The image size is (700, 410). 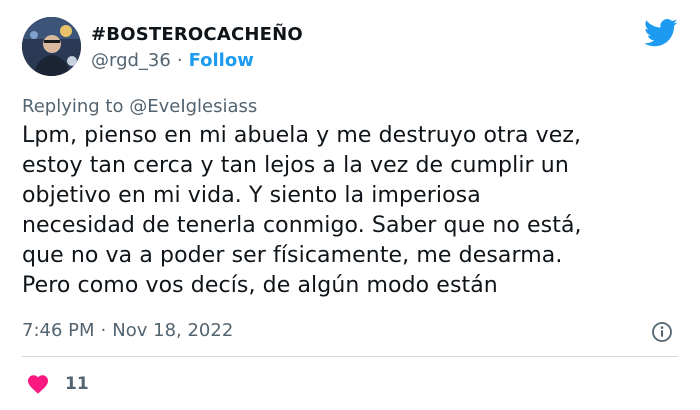 I want to click on tweet-timestamp: 7:46 PM · Nov 18, 2022, so click(x=127, y=330).